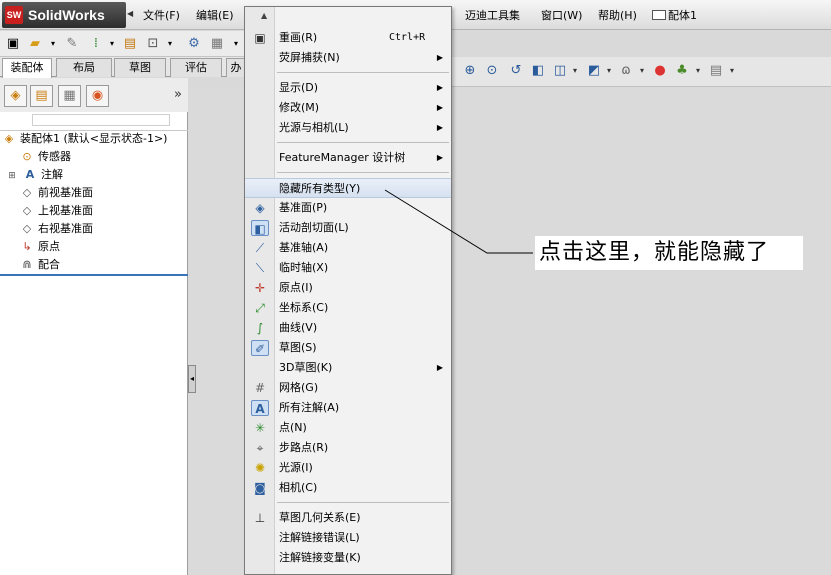  I want to click on view-orientation-dropdown-icon: ▾, so click(575, 71).